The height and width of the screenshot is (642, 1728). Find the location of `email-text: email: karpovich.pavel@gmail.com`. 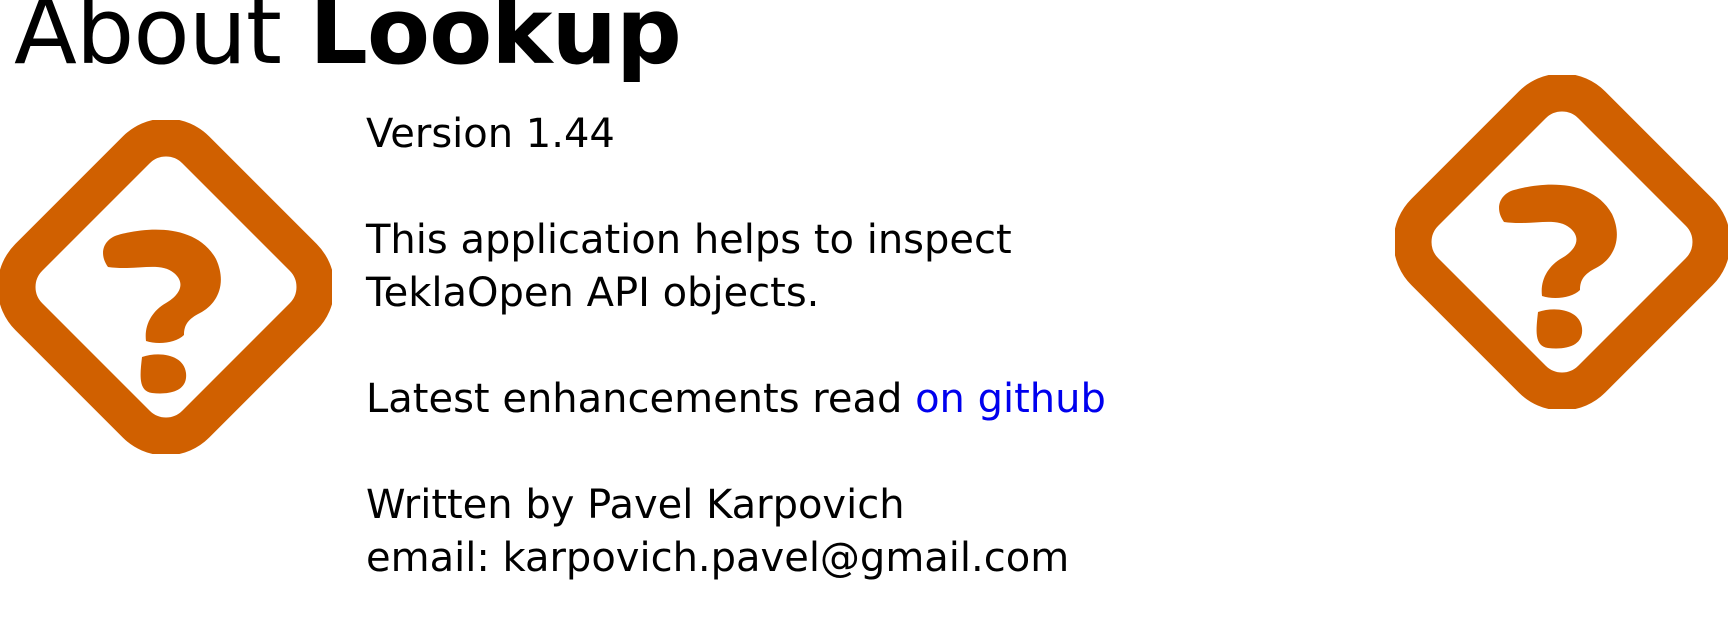

email-text: email: karpovich.pavel@gmail.com is located at coordinates (718, 558).